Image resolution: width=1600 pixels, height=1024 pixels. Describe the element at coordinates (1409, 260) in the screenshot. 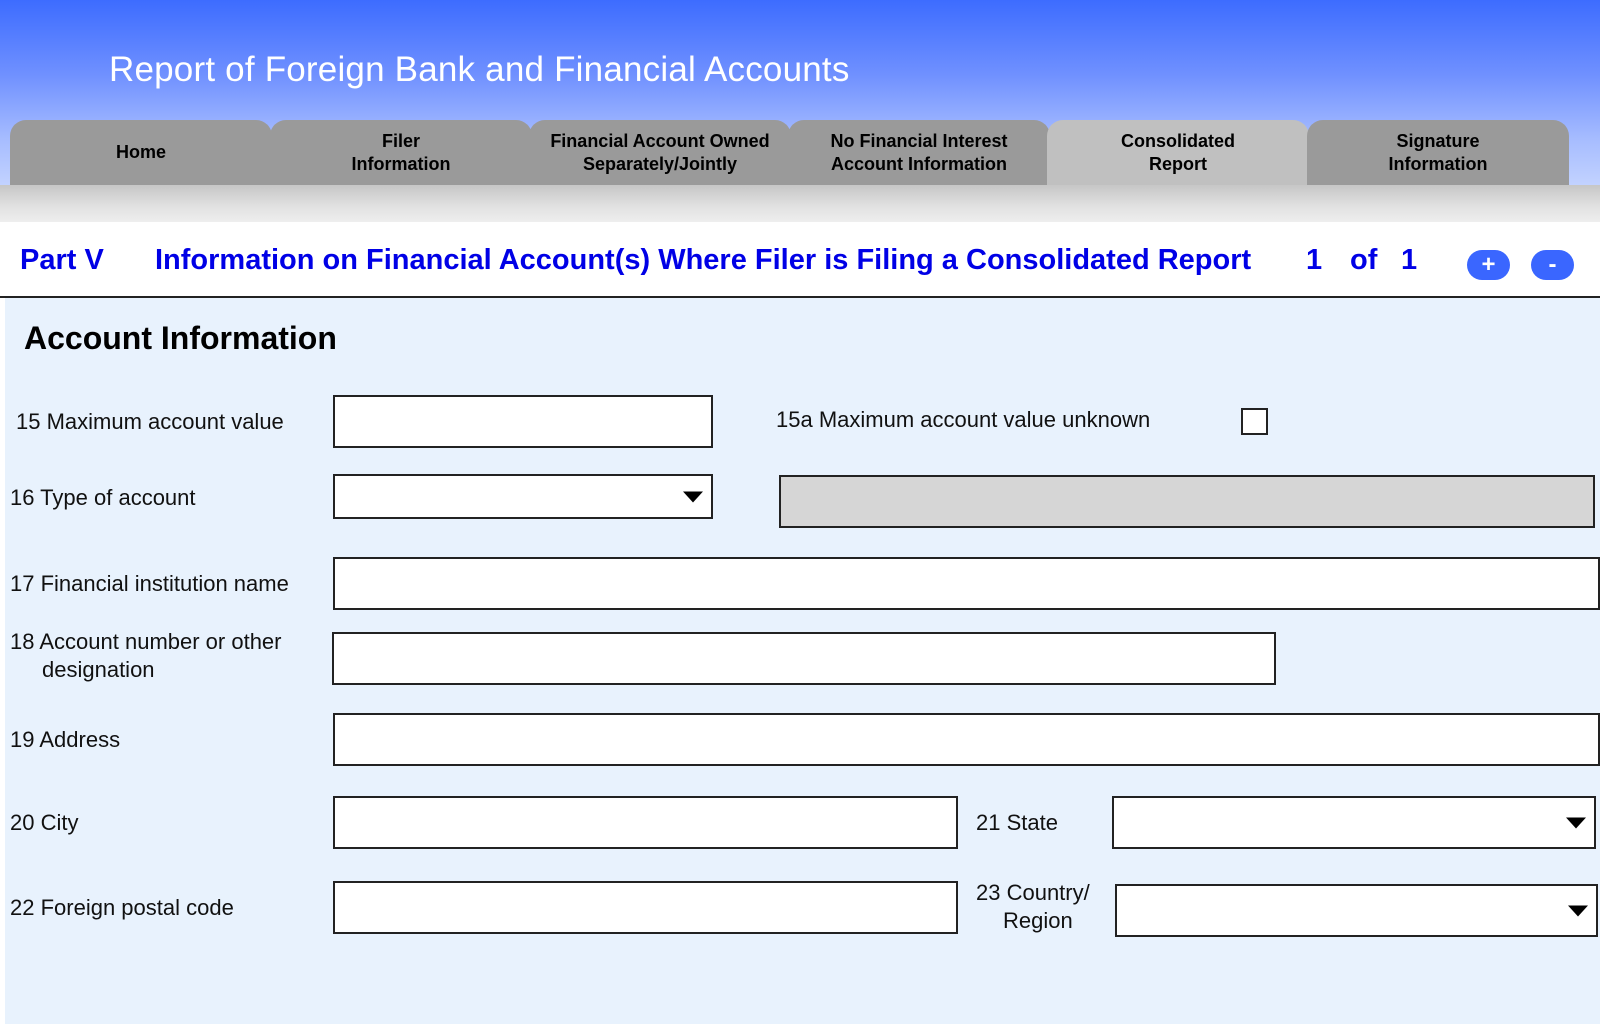

I see `total-pages: 1` at that location.